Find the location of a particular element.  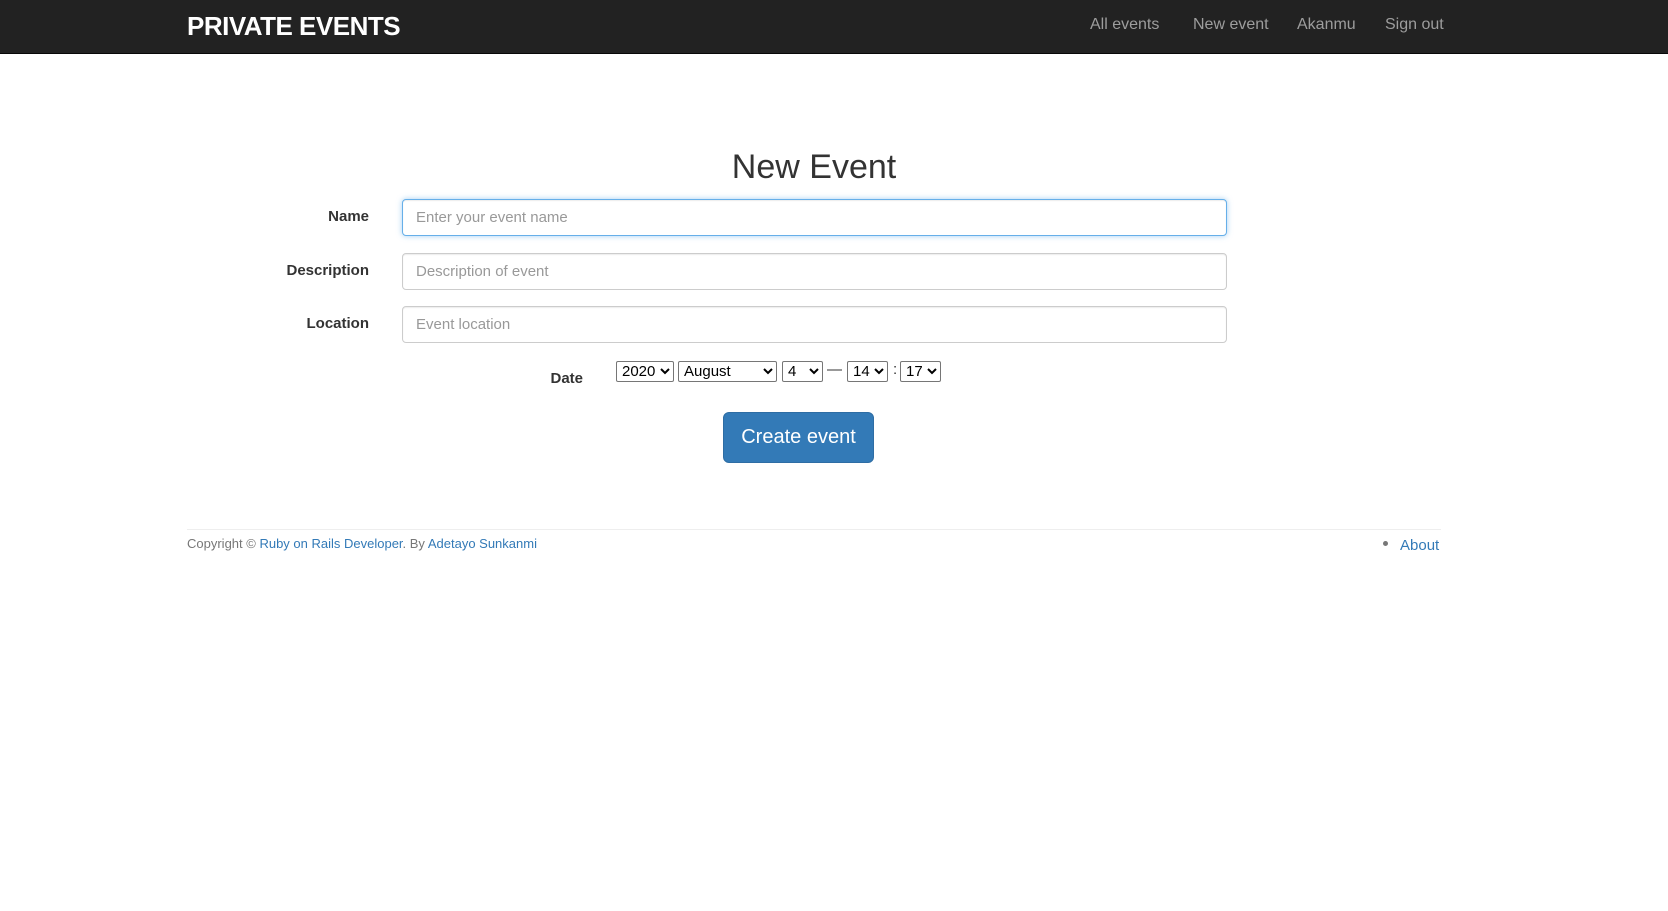

date-day-select: 4 is located at coordinates (802, 371).